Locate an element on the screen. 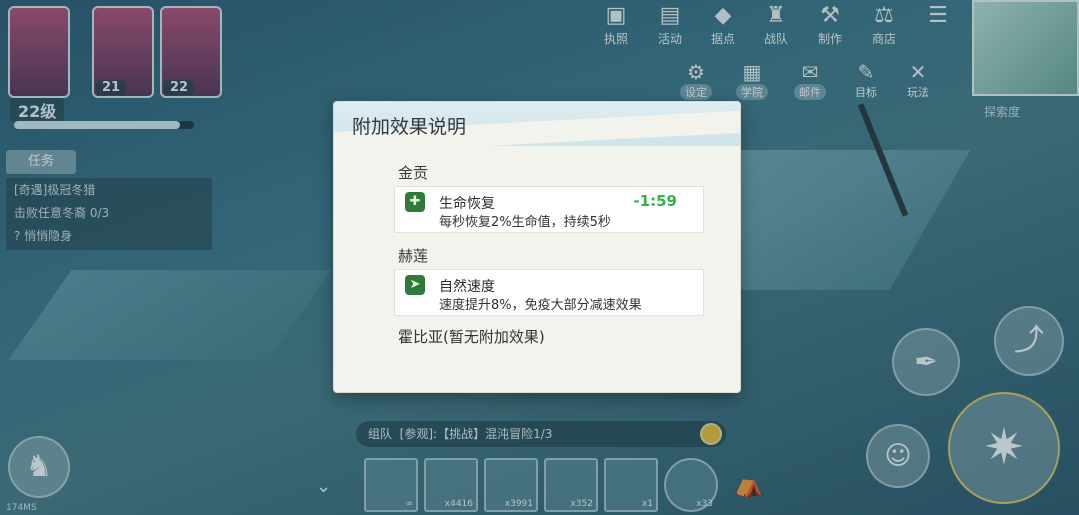 The image size is (1079, 515). effect-card: ➤ 自然速度 速度提升8%，免疫大部分减速效果 is located at coordinates (549, 292).